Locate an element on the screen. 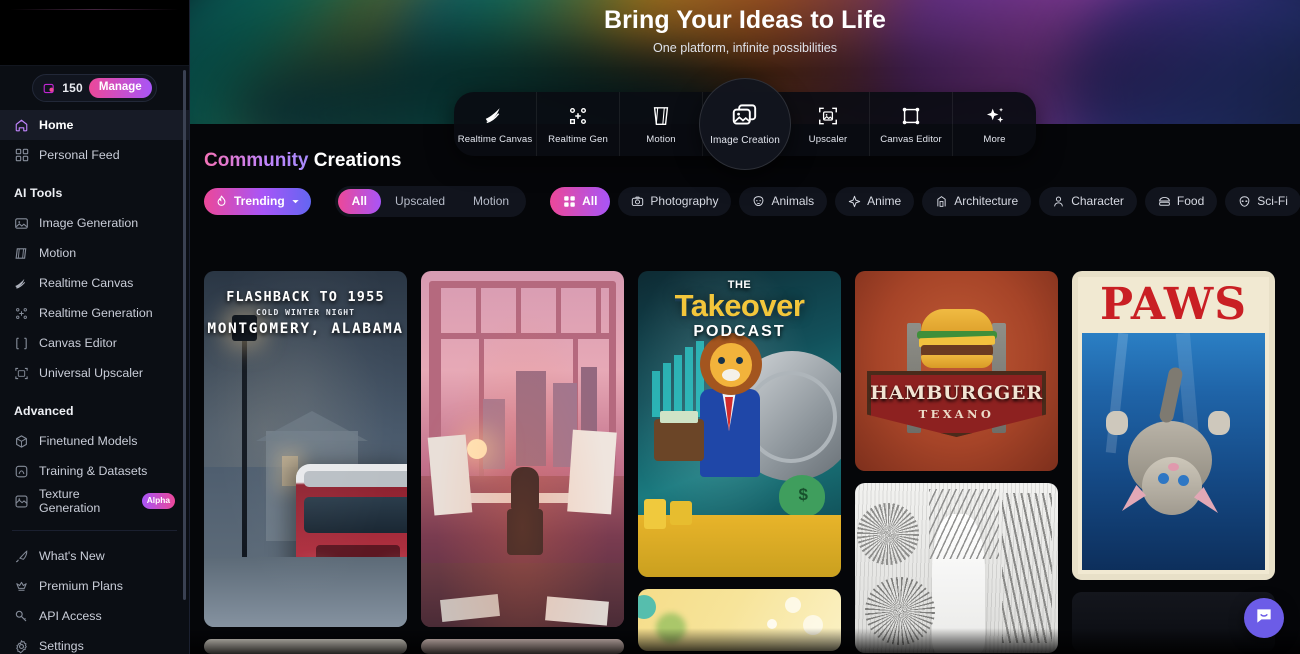 Image resolution: width=1300 pixels, height=654 pixels. tool-image-creation: Image Creation is located at coordinates (745, 124).